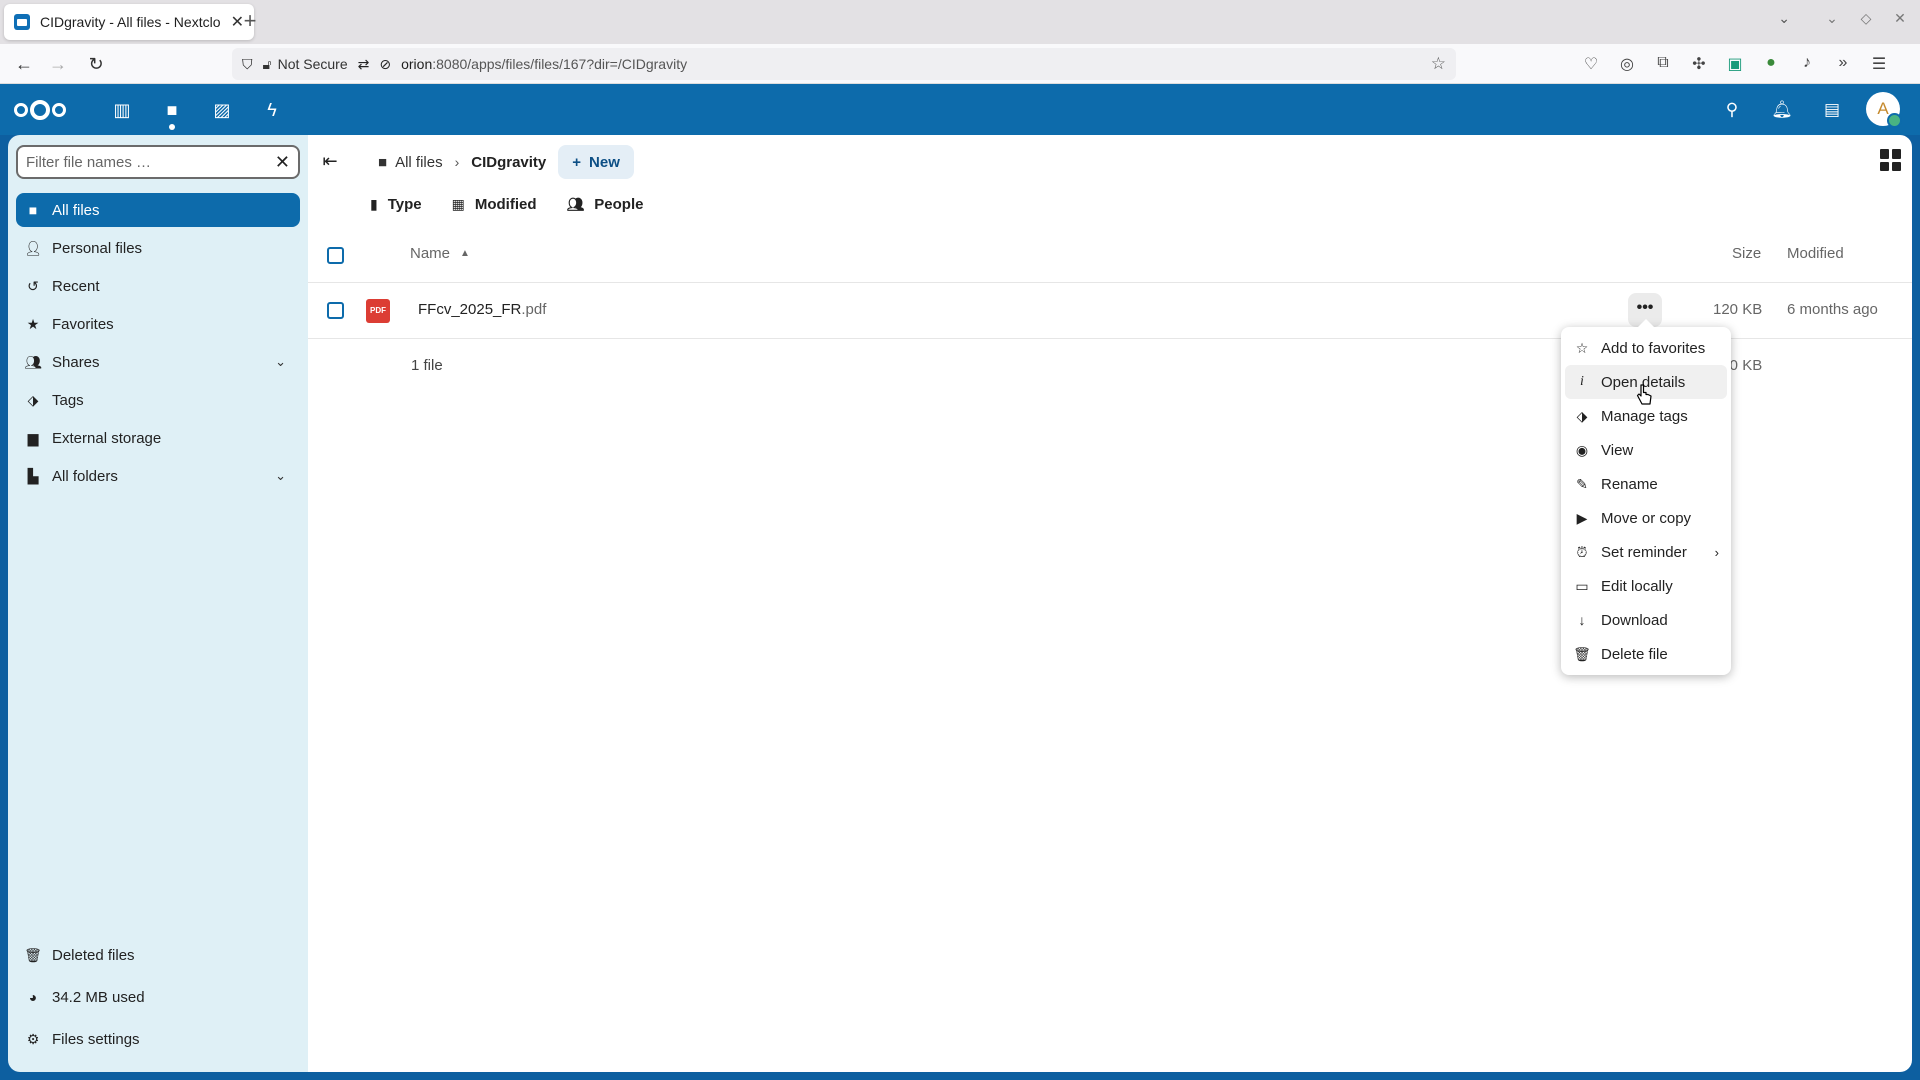  I want to click on nextcloud-favicon-icon, so click(22, 22).